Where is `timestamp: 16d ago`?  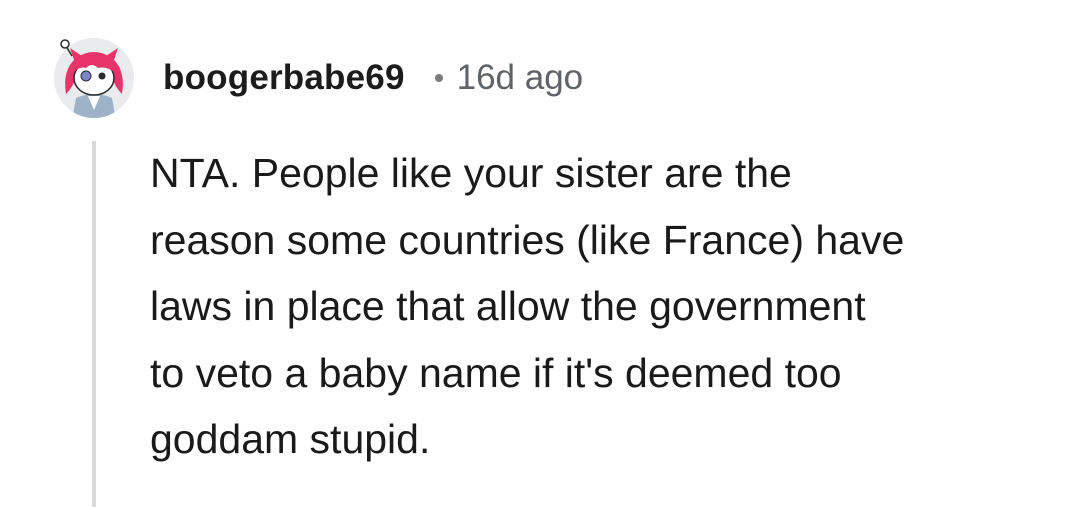 timestamp: 16d ago is located at coordinates (520, 77).